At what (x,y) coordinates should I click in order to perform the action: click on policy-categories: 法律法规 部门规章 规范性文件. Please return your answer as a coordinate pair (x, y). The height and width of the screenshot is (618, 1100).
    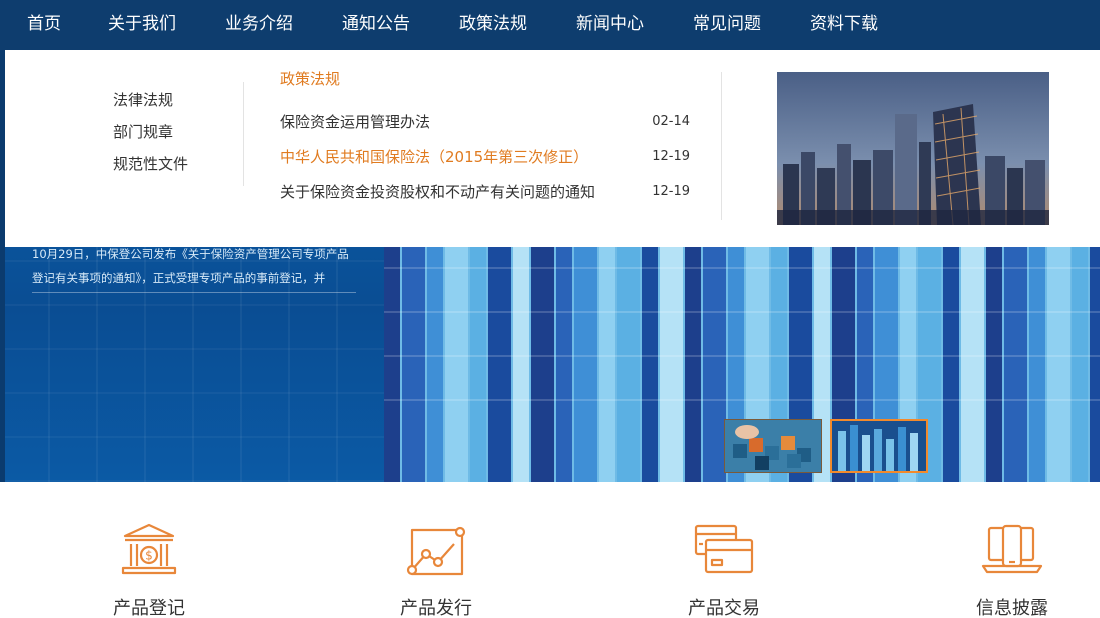
    Looking at the image, I should click on (150, 132).